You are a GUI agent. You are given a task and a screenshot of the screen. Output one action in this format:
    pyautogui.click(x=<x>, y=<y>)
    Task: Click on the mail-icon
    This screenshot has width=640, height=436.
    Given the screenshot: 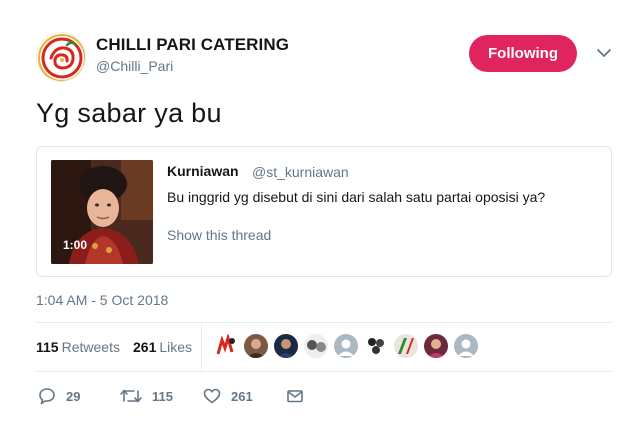 What is the action you would take?
    pyautogui.click(x=295, y=396)
    